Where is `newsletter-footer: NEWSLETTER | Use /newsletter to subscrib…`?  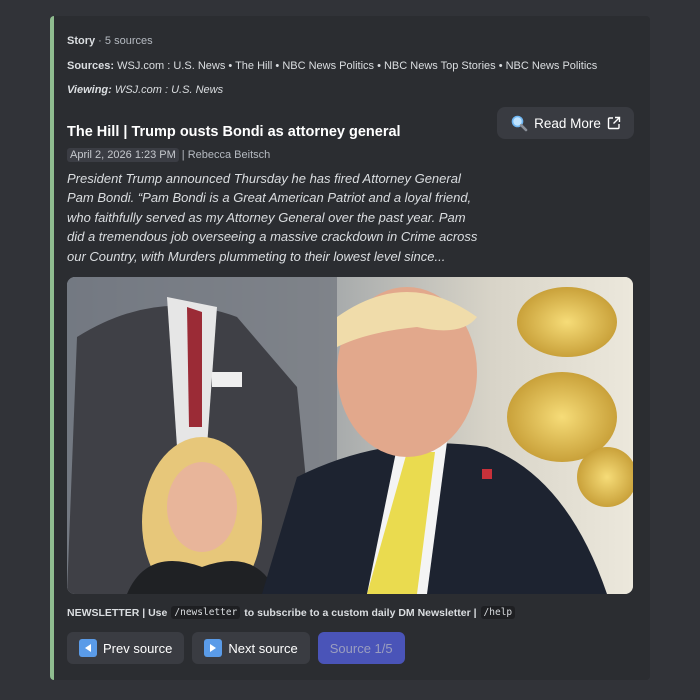 newsletter-footer: NEWSLETTER | Use /newsletter to subscrib… is located at coordinates (291, 612).